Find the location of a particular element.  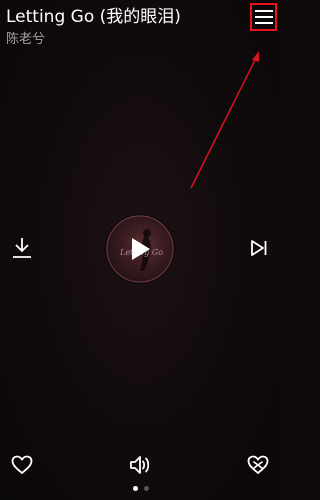

next-button is located at coordinates (259, 248).